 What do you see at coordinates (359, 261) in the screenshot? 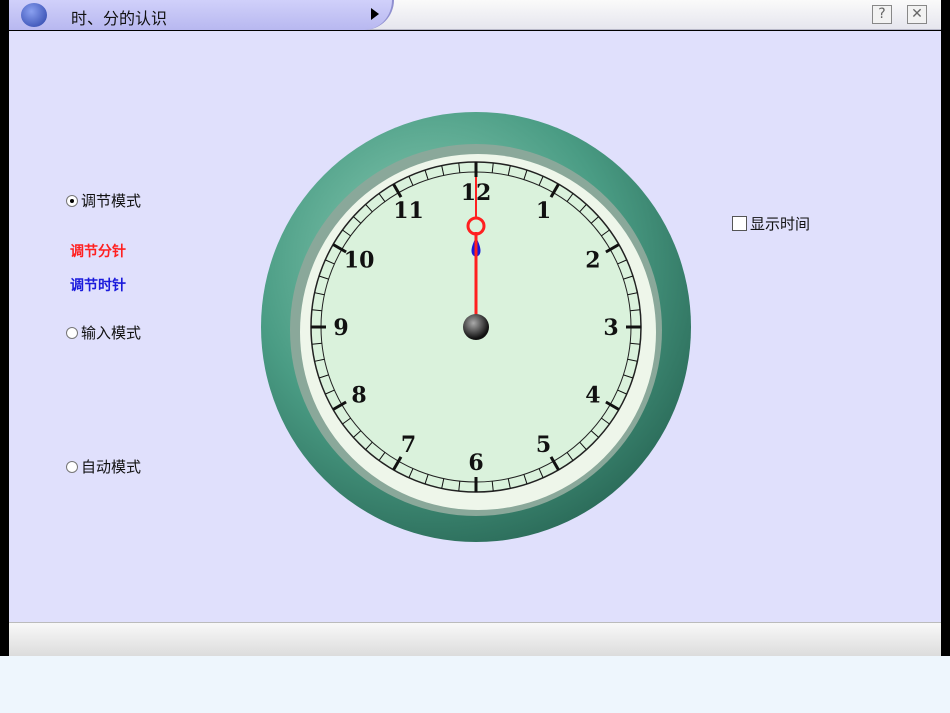
I see `clock-number: 10` at bounding box center [359, 261].